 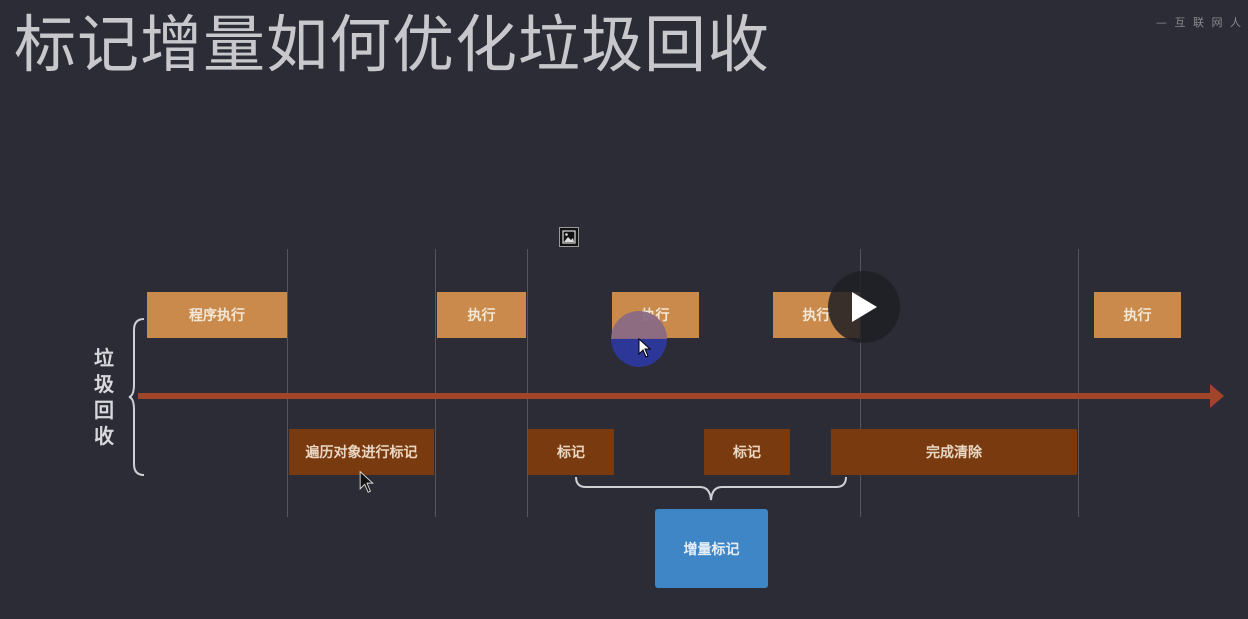 What do you see at coordinates (569, 237) in the screenshot?
I see `image-icon` at bounding box center [569, 237].